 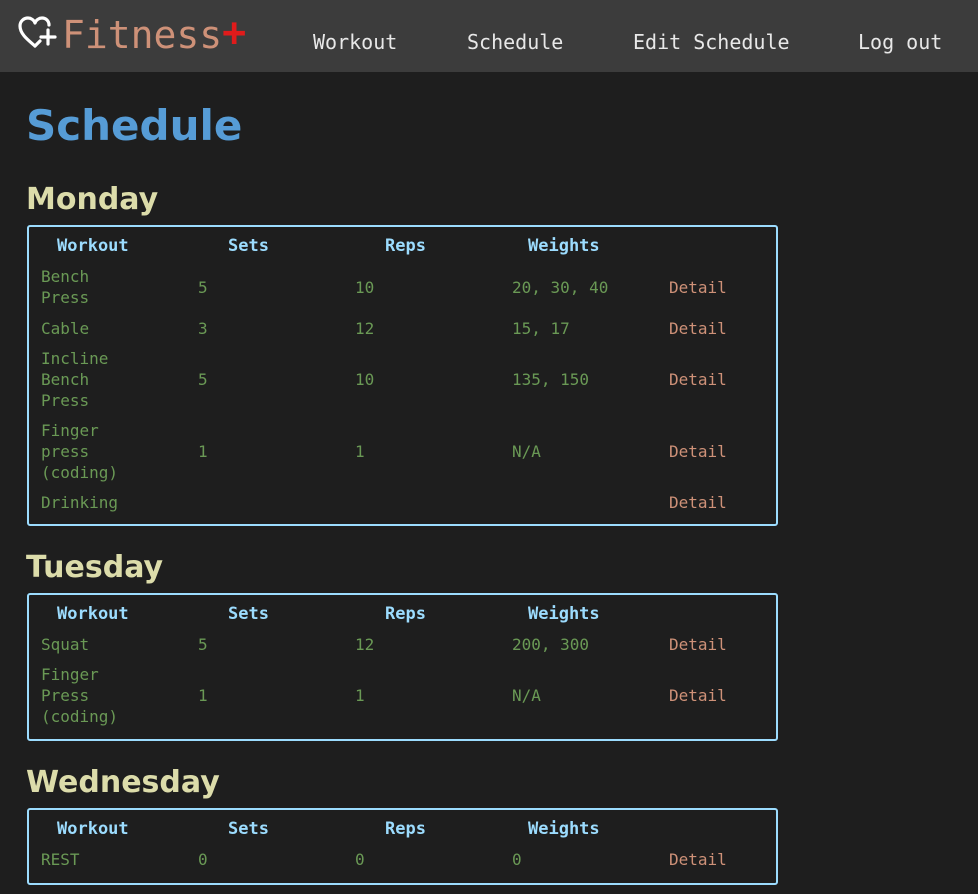 What do you see at coordinates (80, 502) in the screenshot?
I see `workout-name: Drinking` at bounding box center [80, 502].